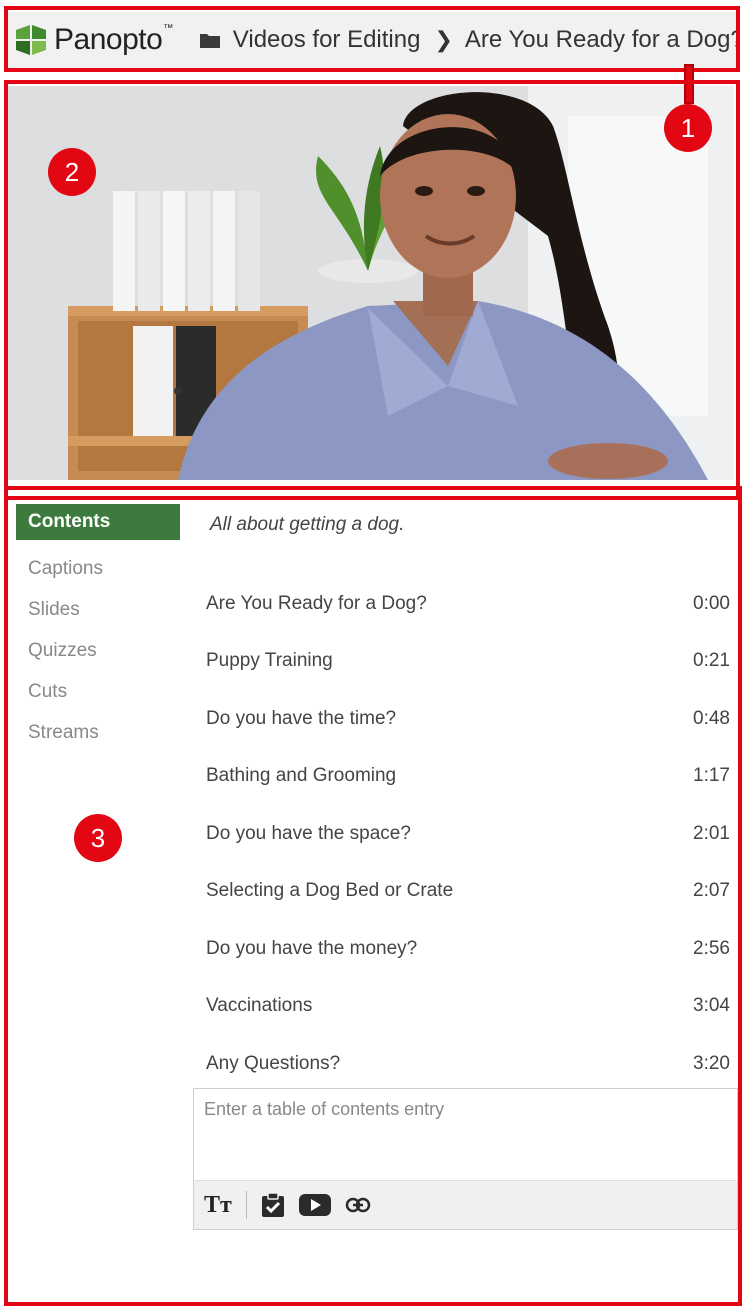  What do you see at coordinates (711, 833) in the screenshot?
I see `entry-time: 2:01` at bounding box center [711, 833].